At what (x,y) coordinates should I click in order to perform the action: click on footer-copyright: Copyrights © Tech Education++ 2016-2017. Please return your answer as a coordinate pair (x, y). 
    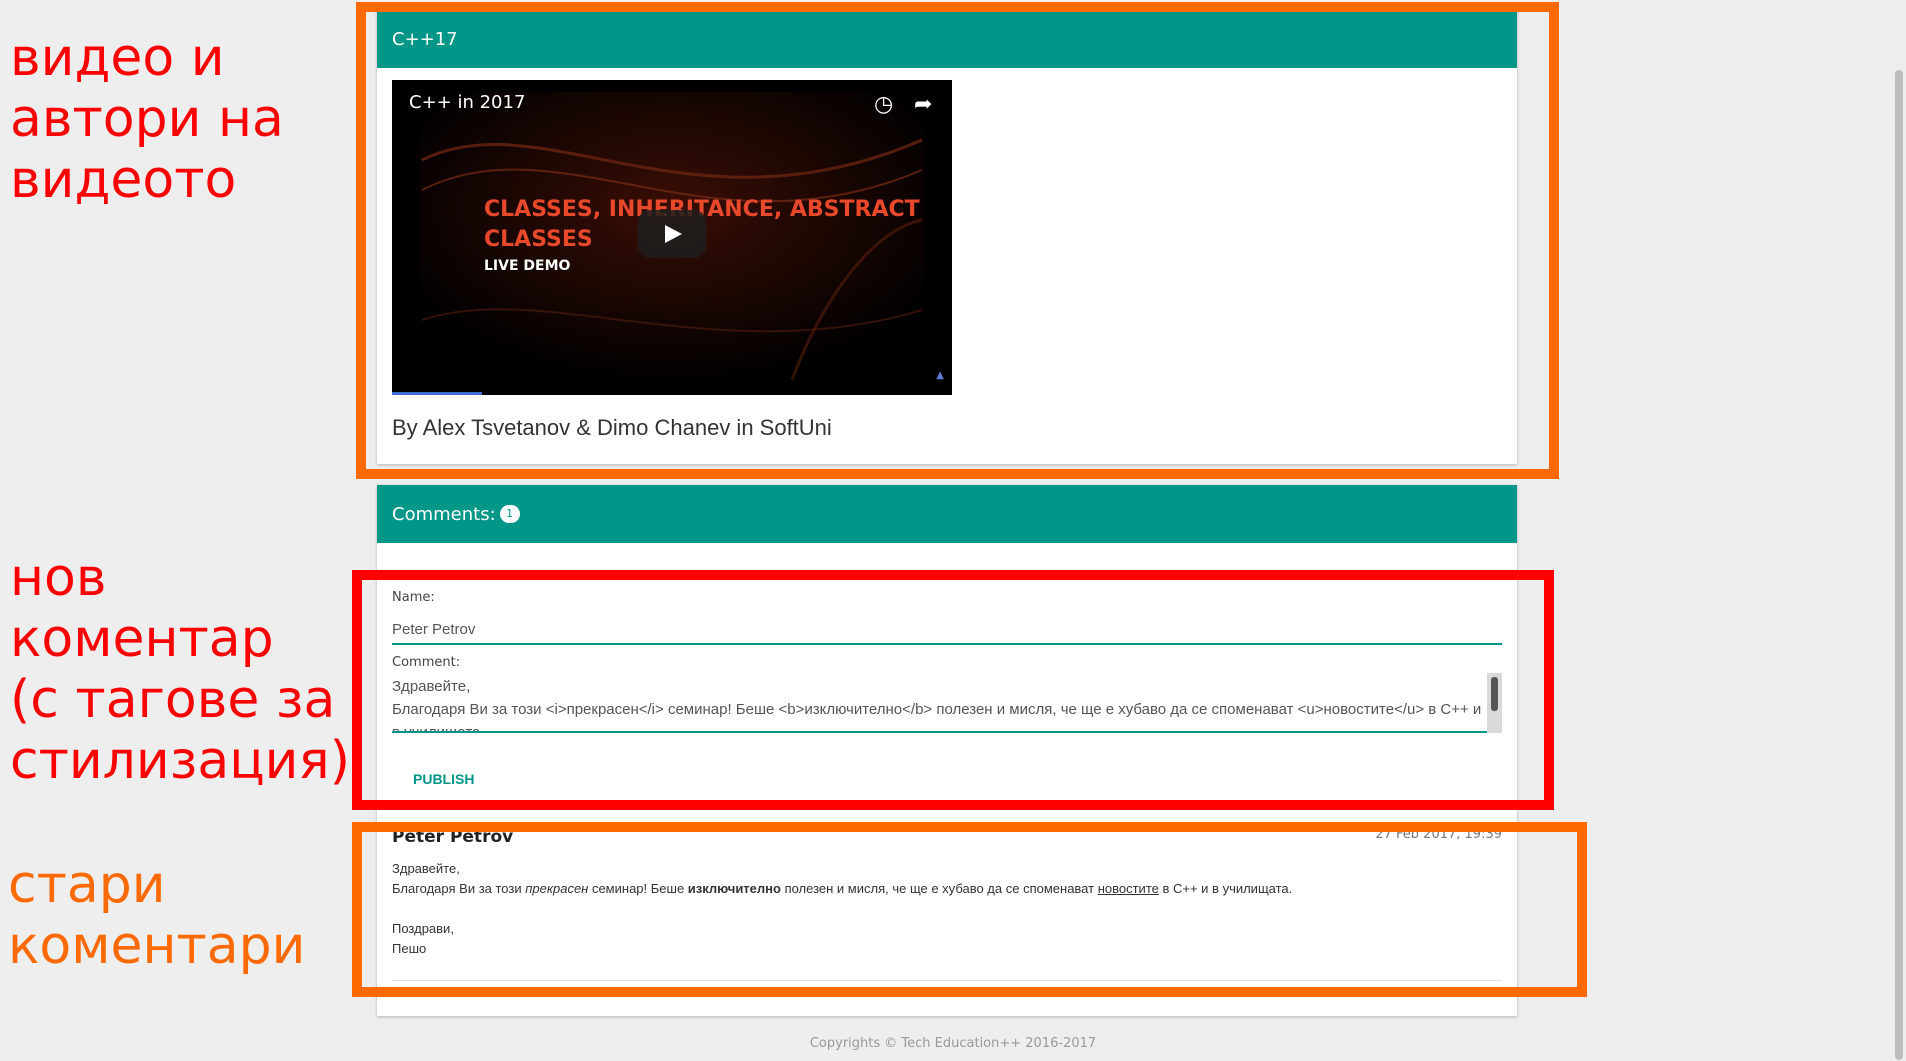
    Looking at the image, I should click on (953, 1043).